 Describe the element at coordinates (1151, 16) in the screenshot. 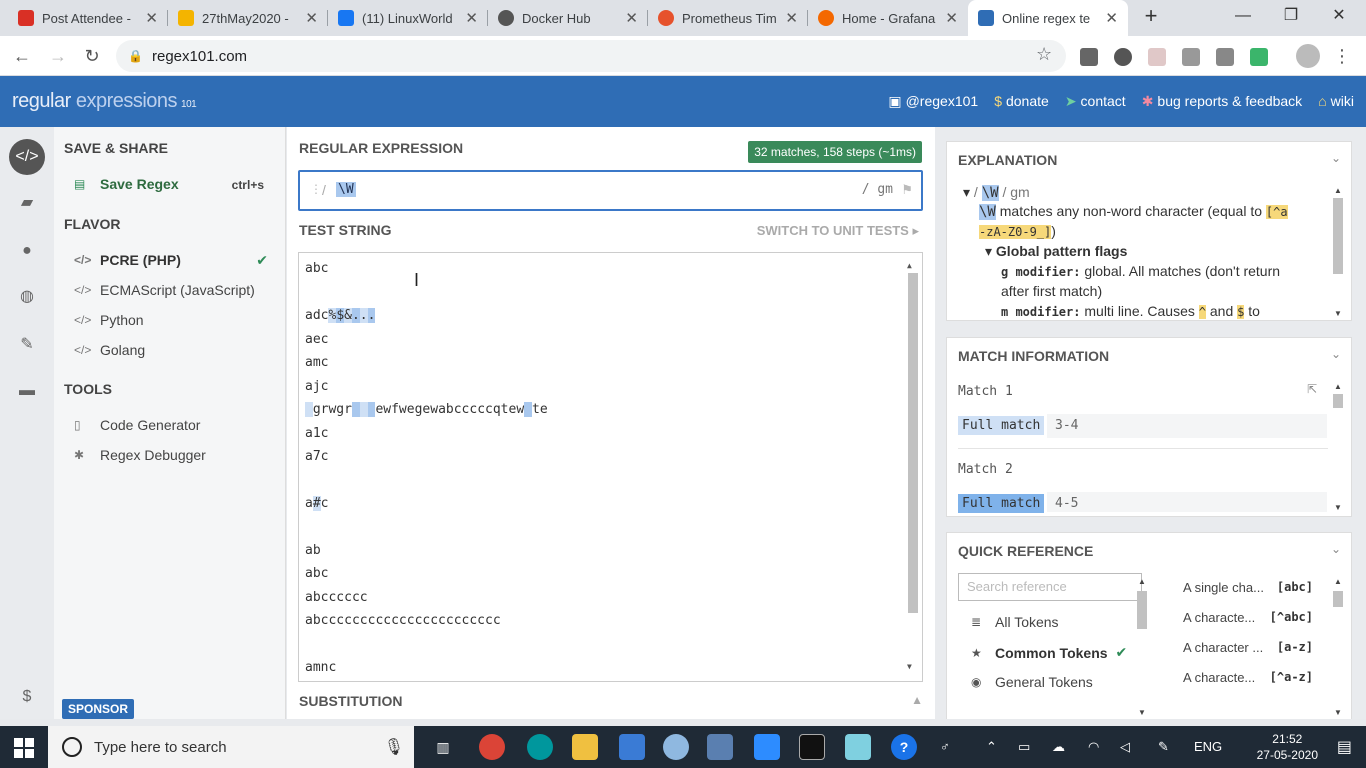

I see `new-tab-button: +` at that location.